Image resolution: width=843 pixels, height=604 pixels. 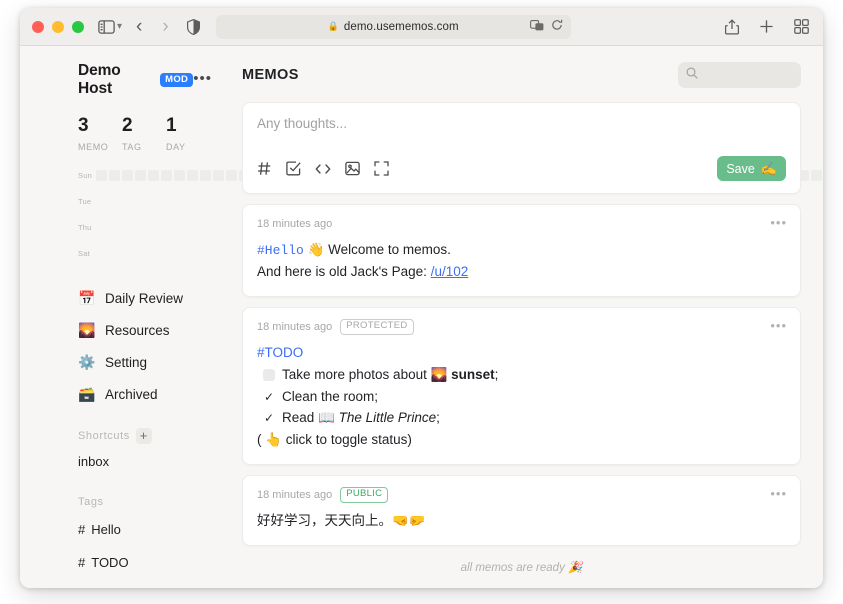 What do you see at coordinates (171, 125) in the screenshot?
I see `stat-day-value: 1` at bounding box center [171, 125].